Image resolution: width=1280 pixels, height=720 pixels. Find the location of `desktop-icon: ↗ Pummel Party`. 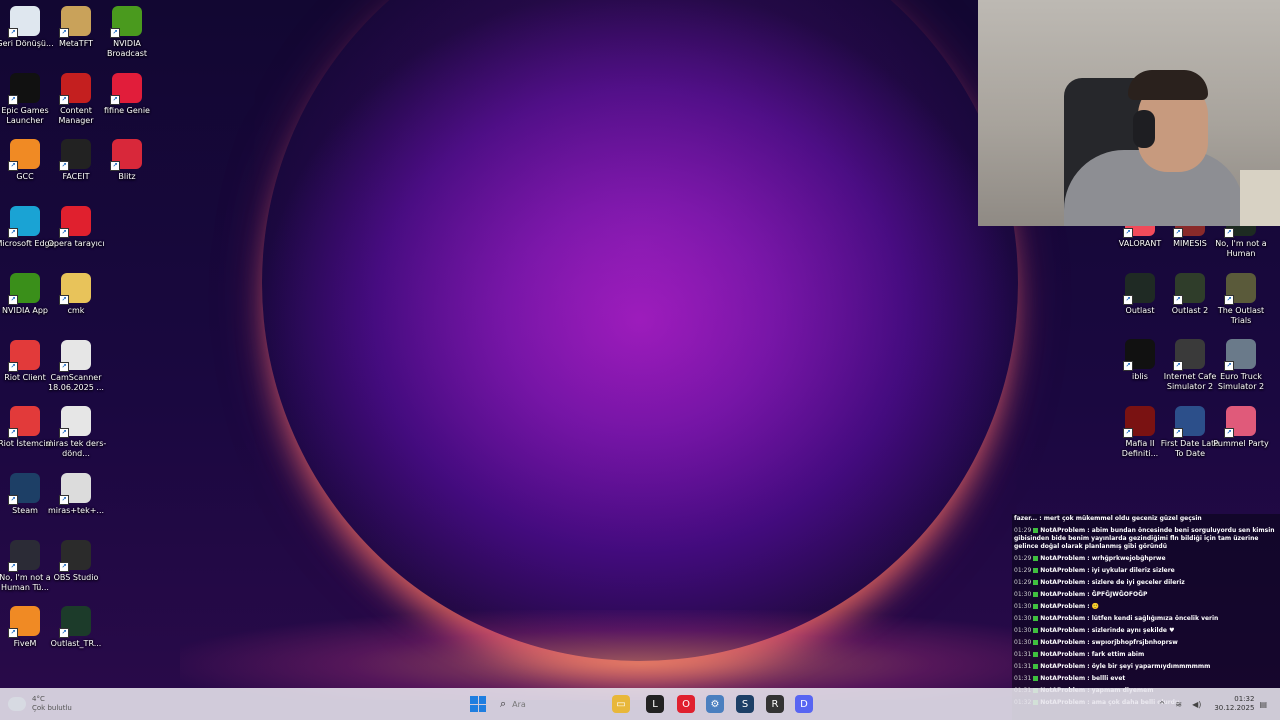

desktop-icon: ↗ Pummel Party is located at coordinates (1241, 427).